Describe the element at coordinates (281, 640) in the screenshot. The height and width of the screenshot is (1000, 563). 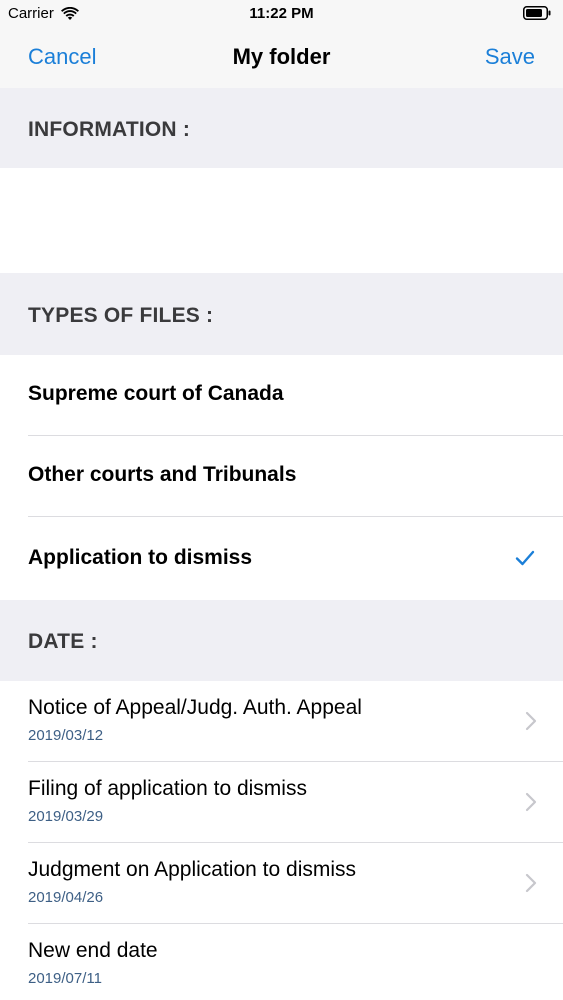
I see `section-header-date: DATE :` at that location.